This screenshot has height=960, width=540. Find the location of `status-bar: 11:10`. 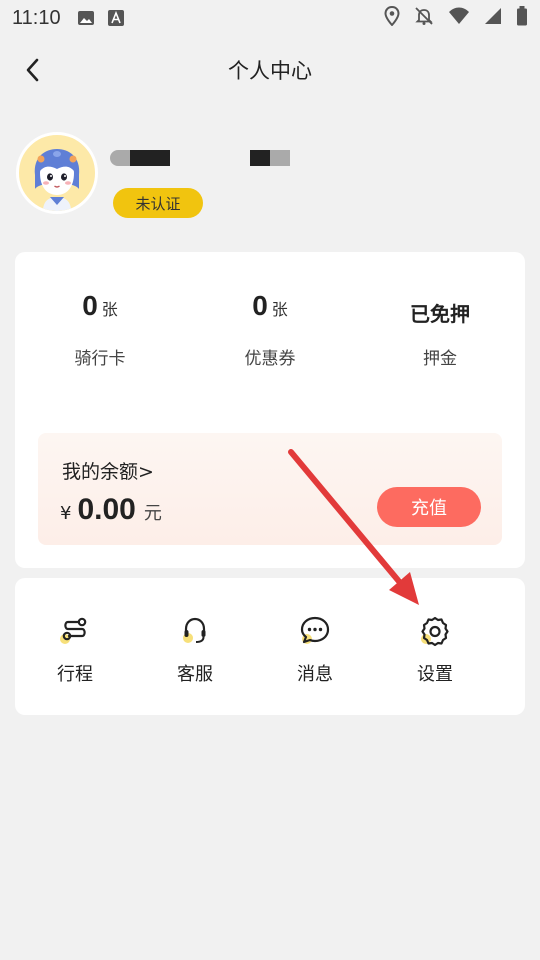

status-bar: 11:10 is located at coordinates (270, 18).